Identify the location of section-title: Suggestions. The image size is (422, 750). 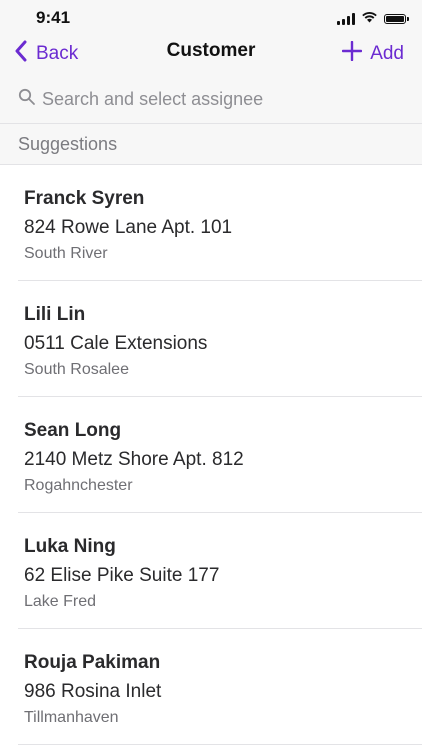
(68, 144).